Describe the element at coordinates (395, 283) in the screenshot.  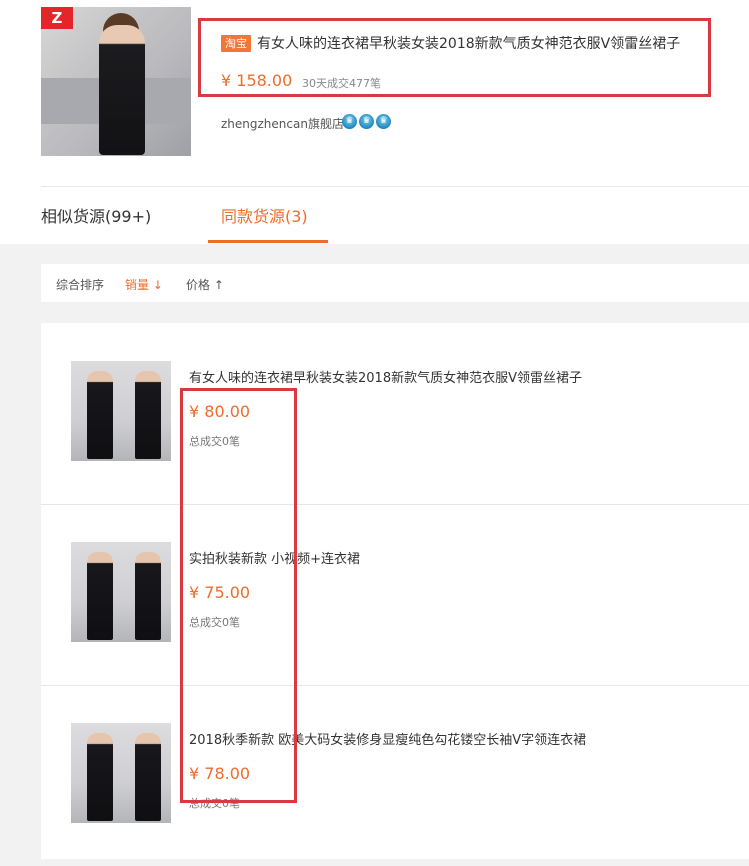
I see `sort-bar: 综合排序 销量 ↓ 价格 ↑` at that location.